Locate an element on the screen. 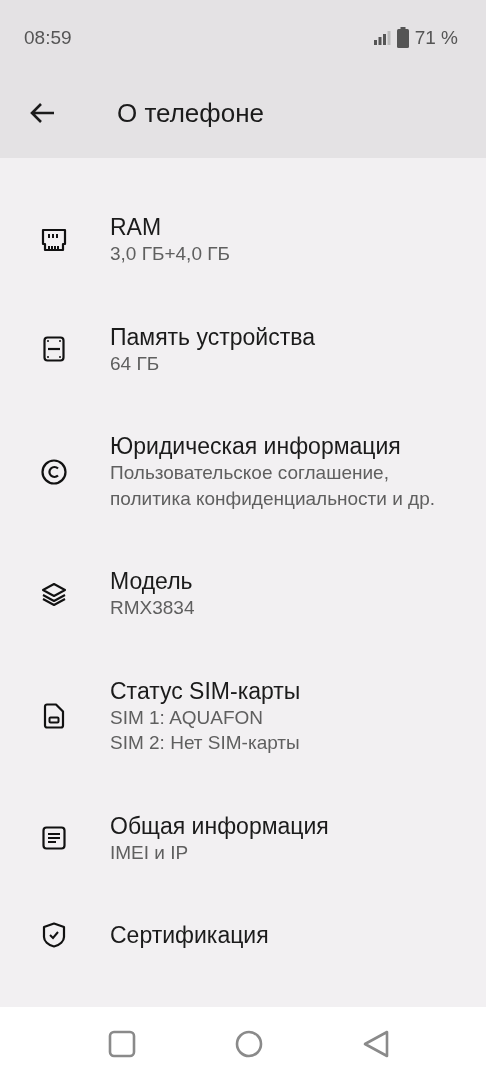 Image resolution: width=486 pixels, height=1080 pixels. item-title: RAM is located at coordinates (136, 227).